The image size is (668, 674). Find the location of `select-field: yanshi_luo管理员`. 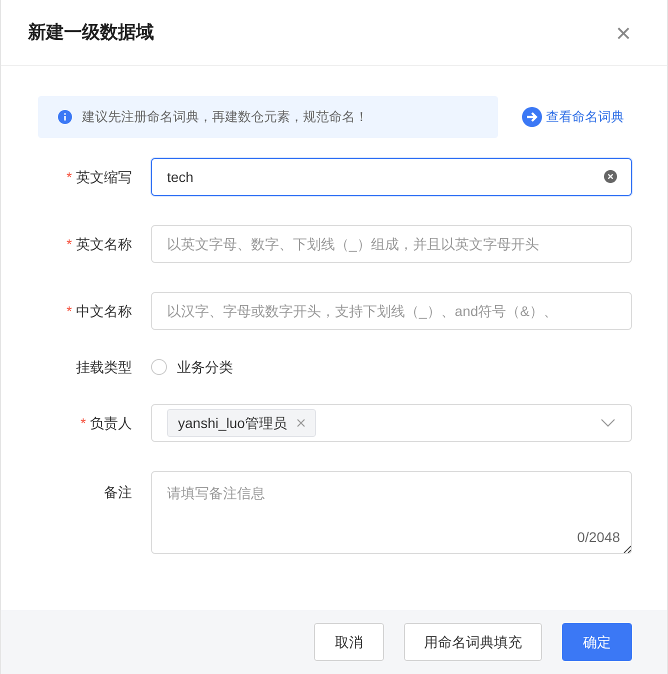

select-field: yanshi_luo管理员 is located at coordinates (391, 423).